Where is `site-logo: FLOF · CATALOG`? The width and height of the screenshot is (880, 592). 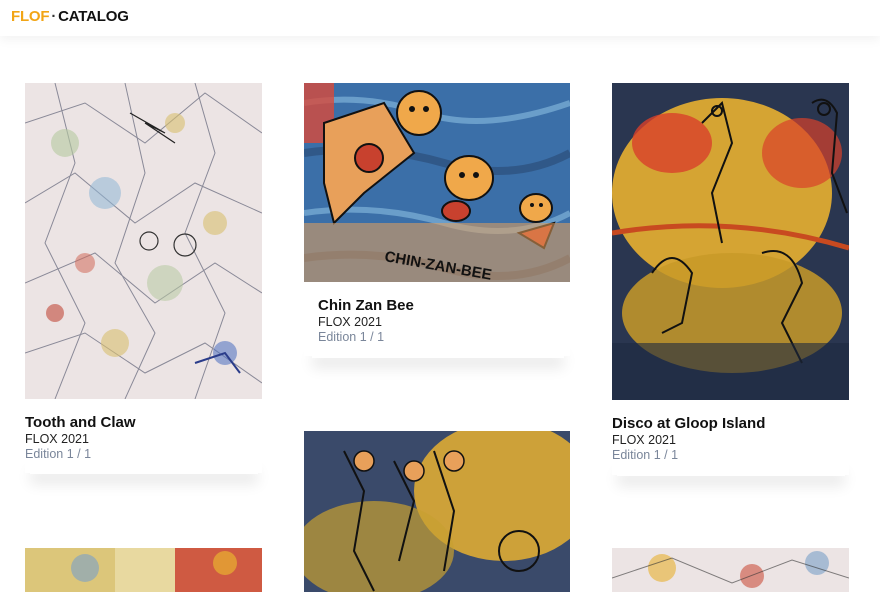 site-logo: FLOF · CATALOG is located at coordinates (70, 16).